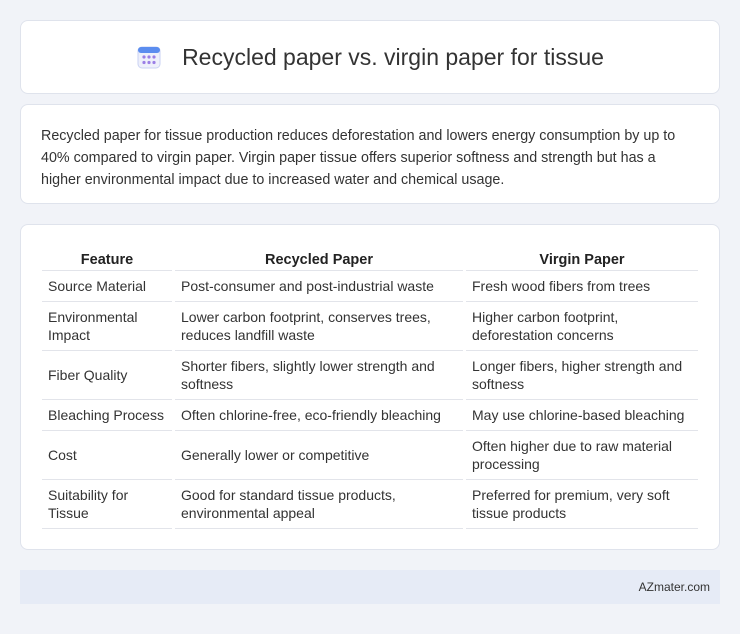 This screenshot has width=740, height=634. What do you see at coordinates (582, 286) in the screenshot?
I see `table-cell-virgin: Fresh wood fibers from trees` at bounding box center [582, 286].